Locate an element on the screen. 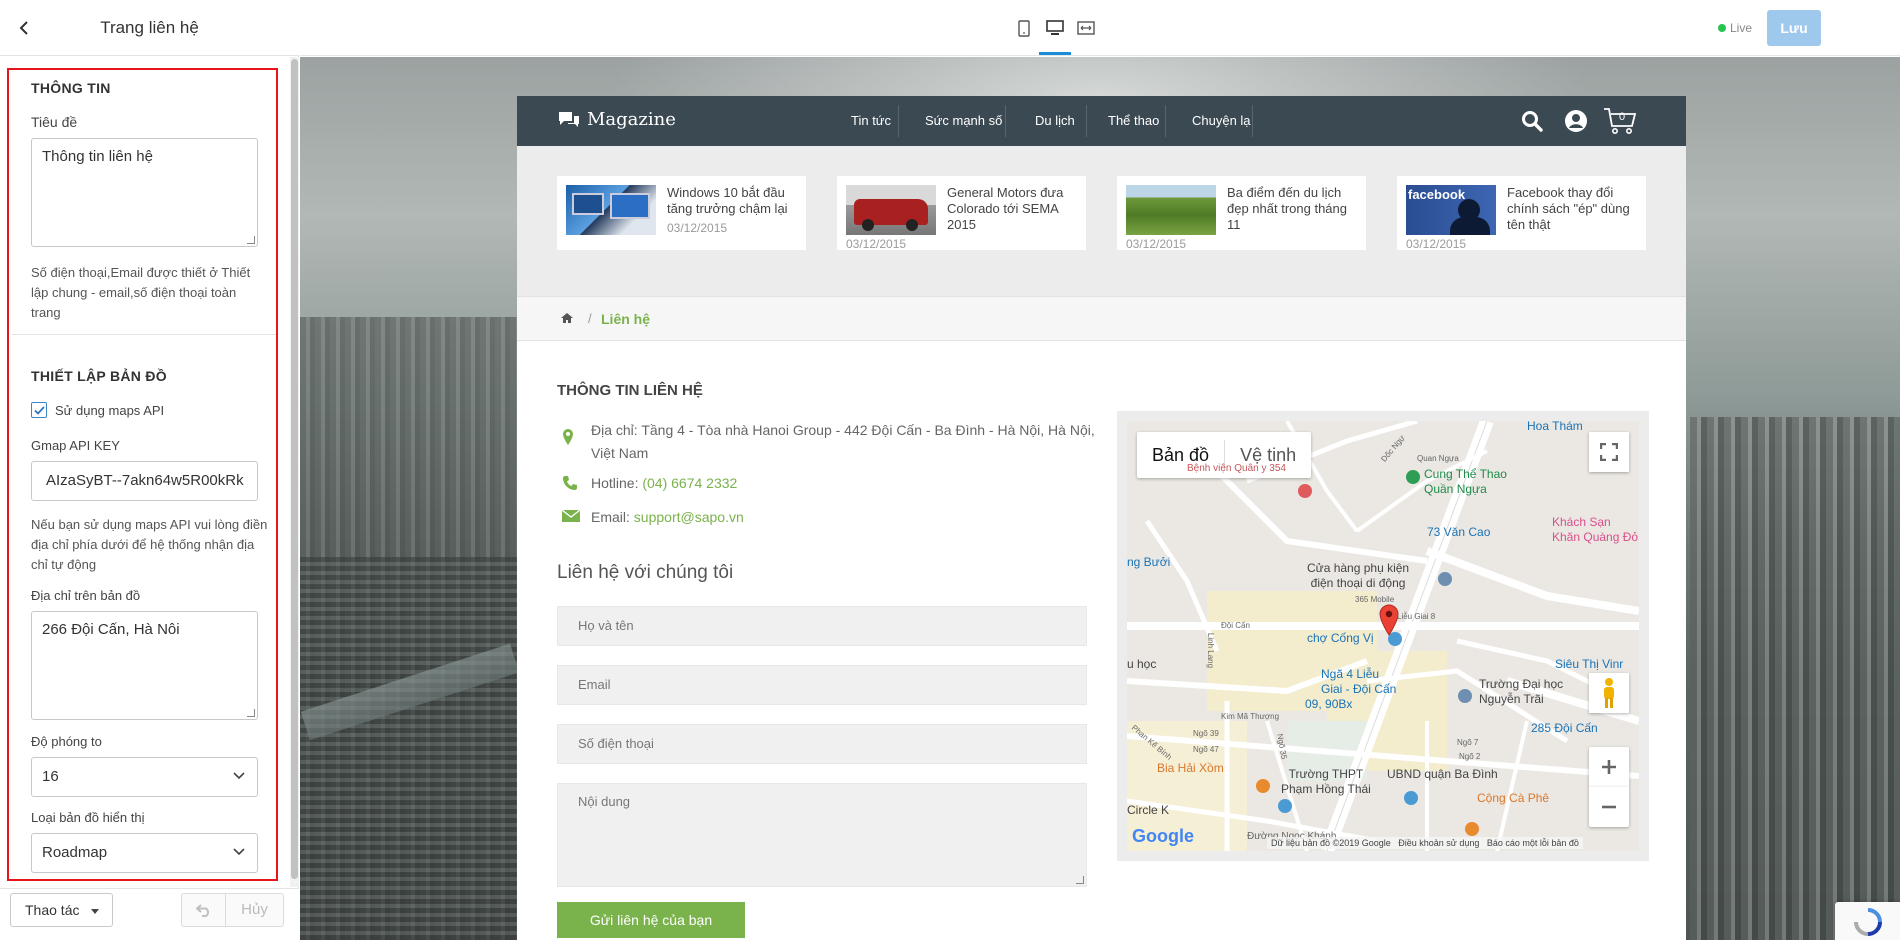  send-contact-button: Gửi liên hệ của bạn is located at coordinates (651, 920).